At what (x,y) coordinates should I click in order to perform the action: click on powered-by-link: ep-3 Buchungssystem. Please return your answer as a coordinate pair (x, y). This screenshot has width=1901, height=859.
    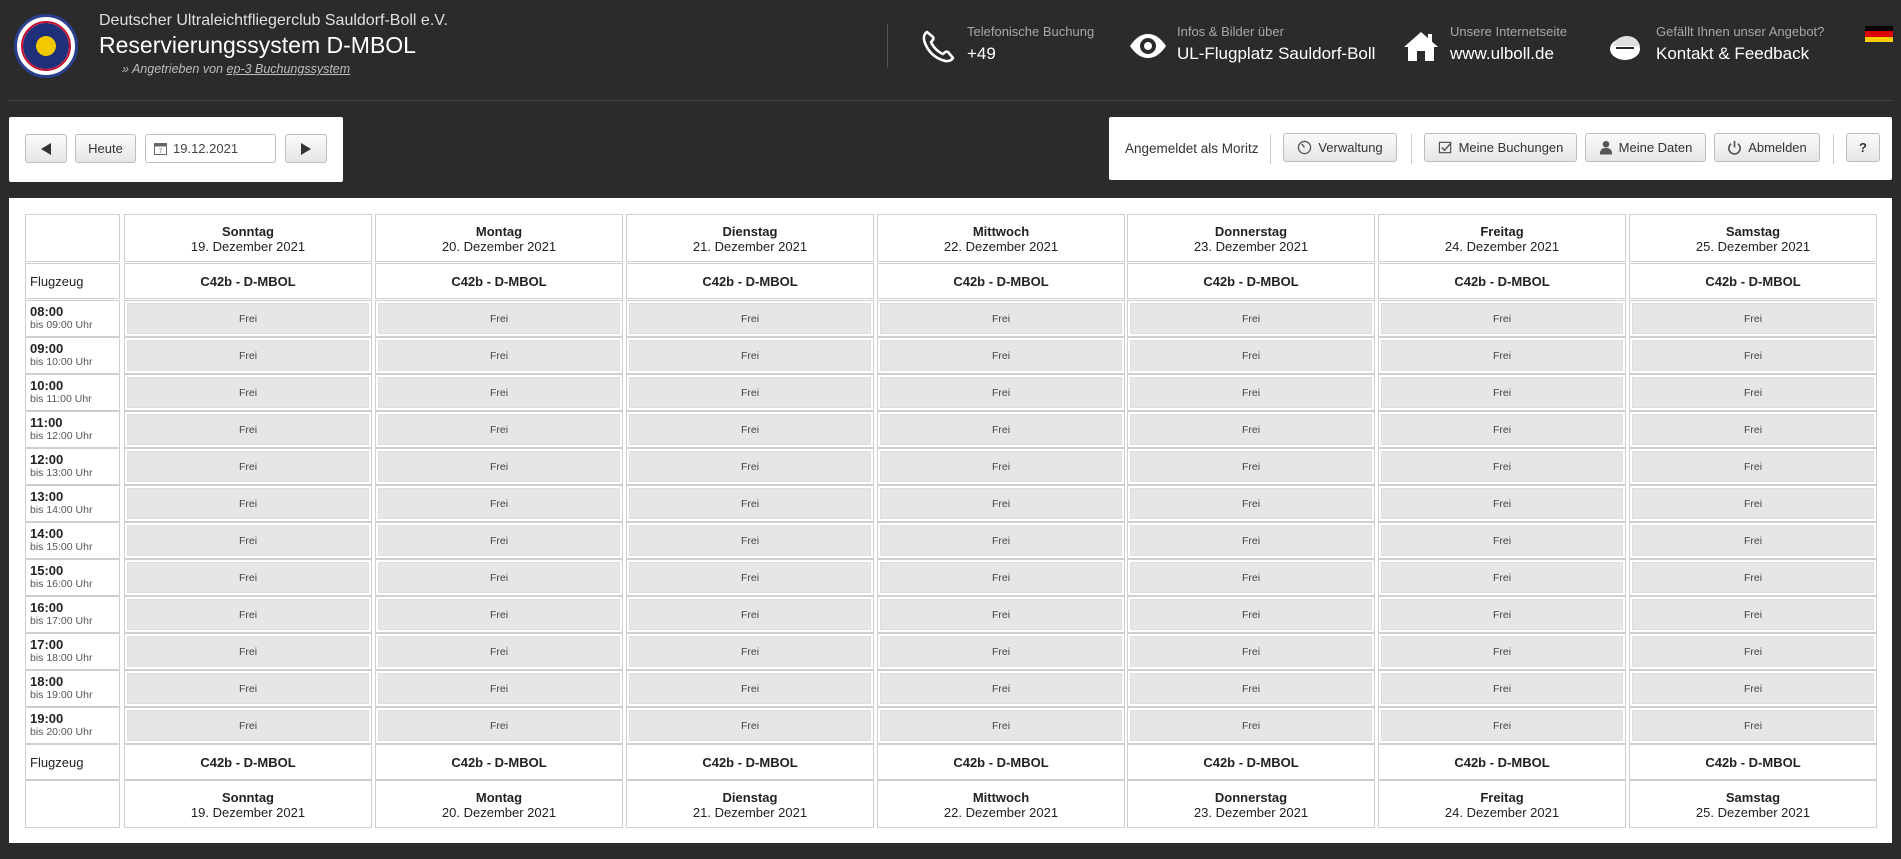
    Looking at the image, I should click on (289, 69).